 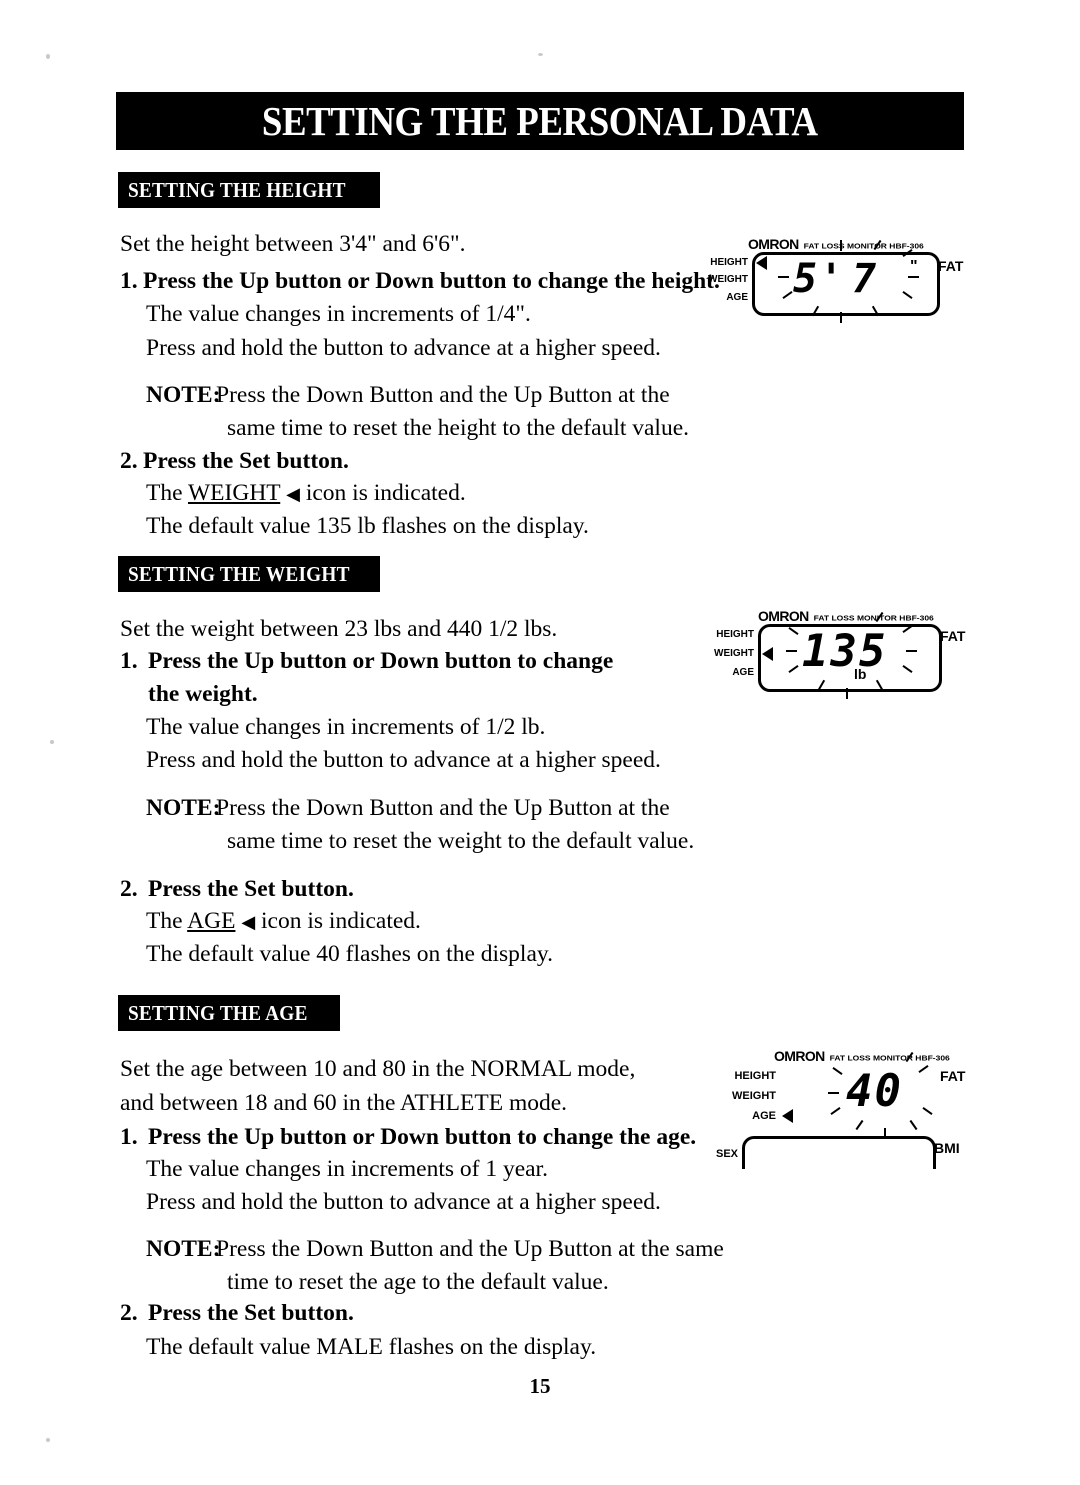 I want to click on weight-step2-detail-1: The AGE ◀ icon is indicated., so click(x=283, y=921).